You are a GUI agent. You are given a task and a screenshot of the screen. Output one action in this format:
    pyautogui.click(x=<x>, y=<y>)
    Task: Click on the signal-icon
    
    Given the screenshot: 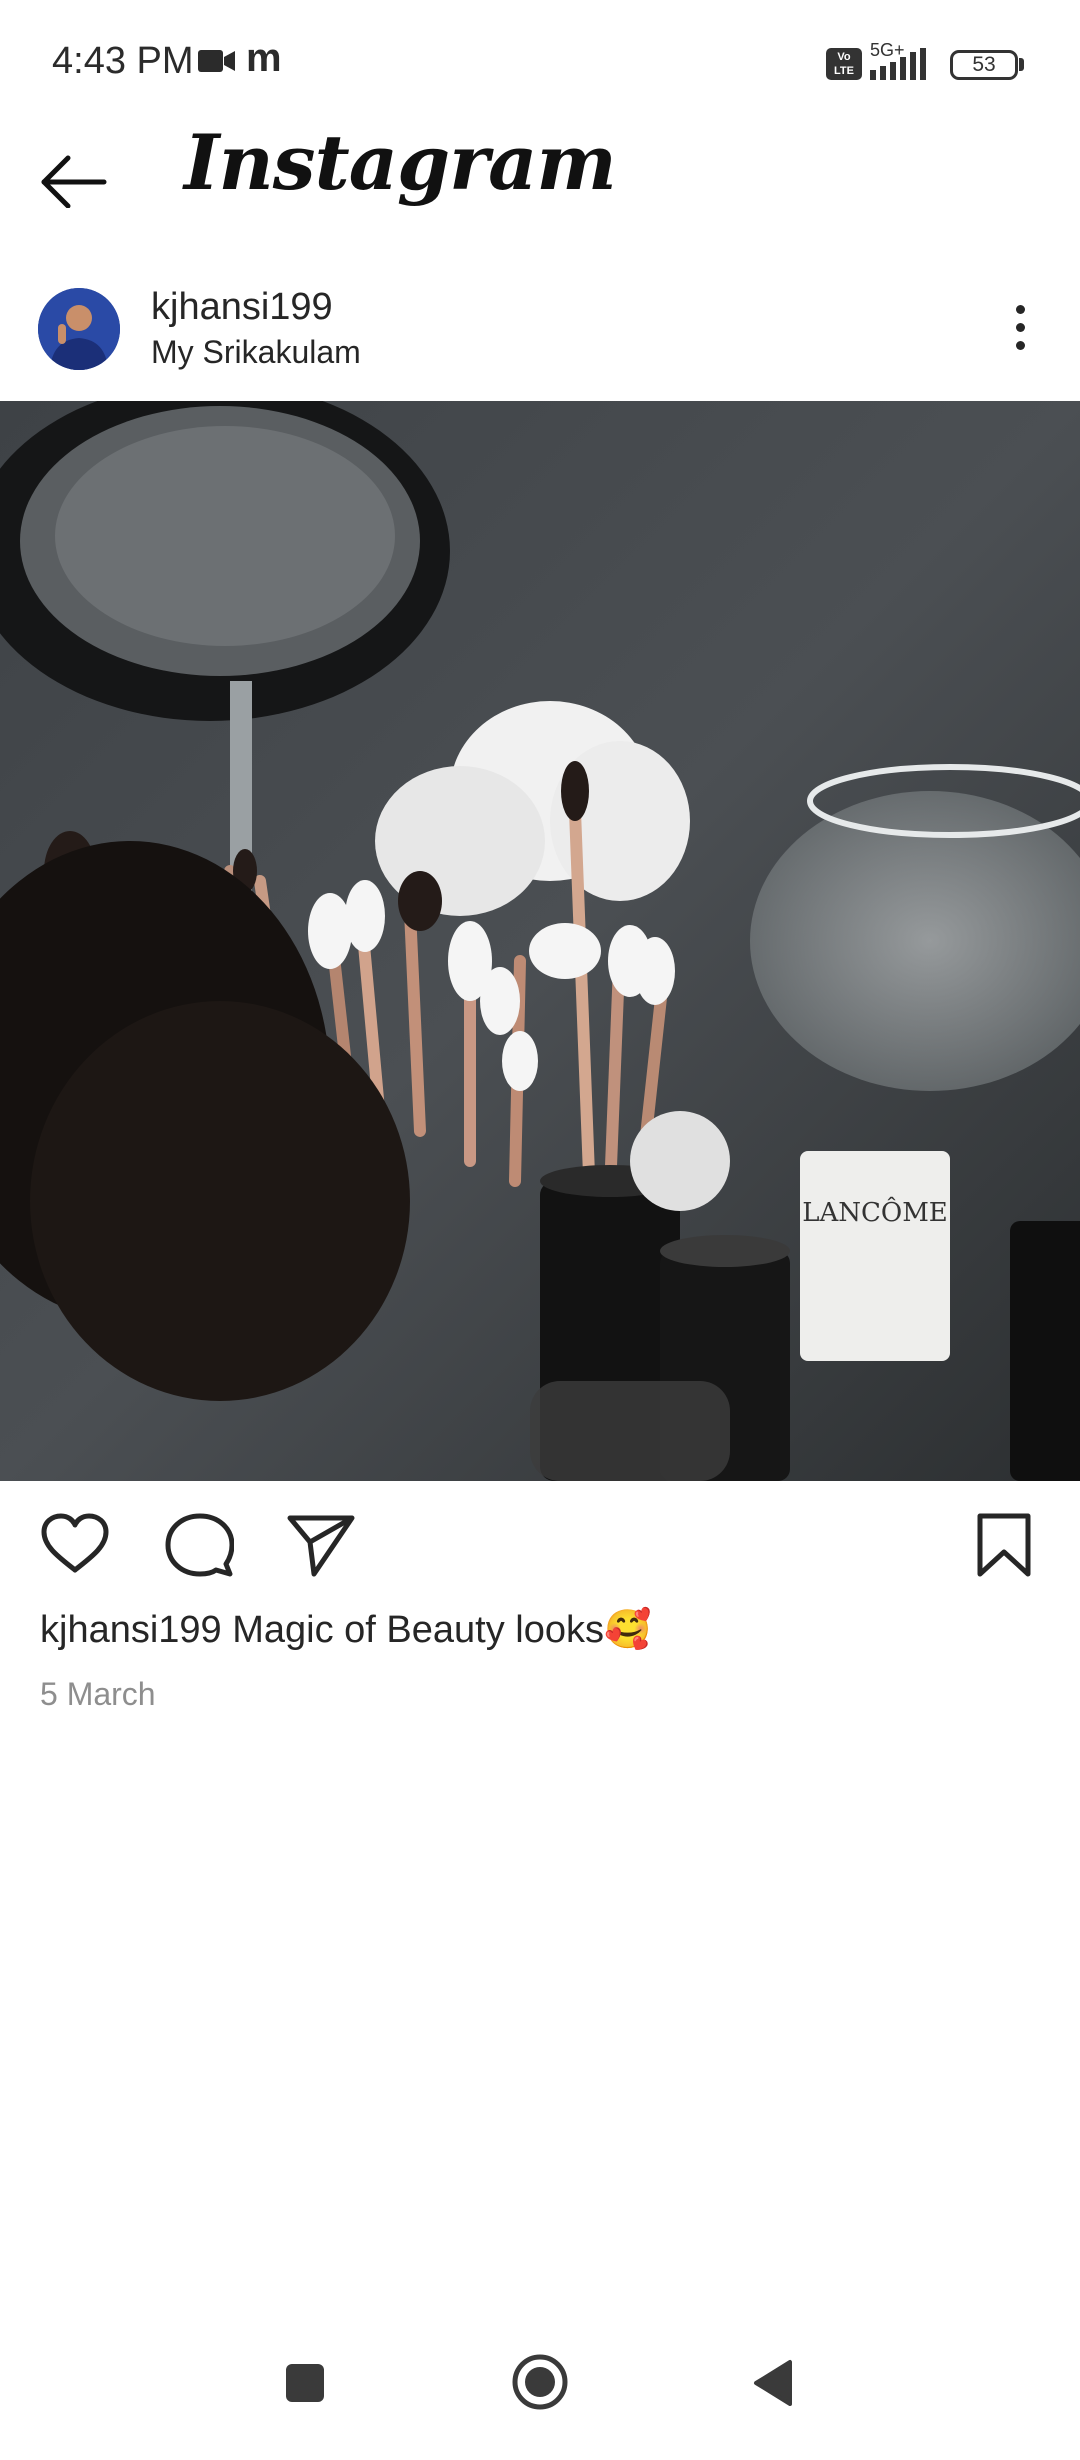 What is the action you would take?
    pyautogui.click(x=898, y=64)
    